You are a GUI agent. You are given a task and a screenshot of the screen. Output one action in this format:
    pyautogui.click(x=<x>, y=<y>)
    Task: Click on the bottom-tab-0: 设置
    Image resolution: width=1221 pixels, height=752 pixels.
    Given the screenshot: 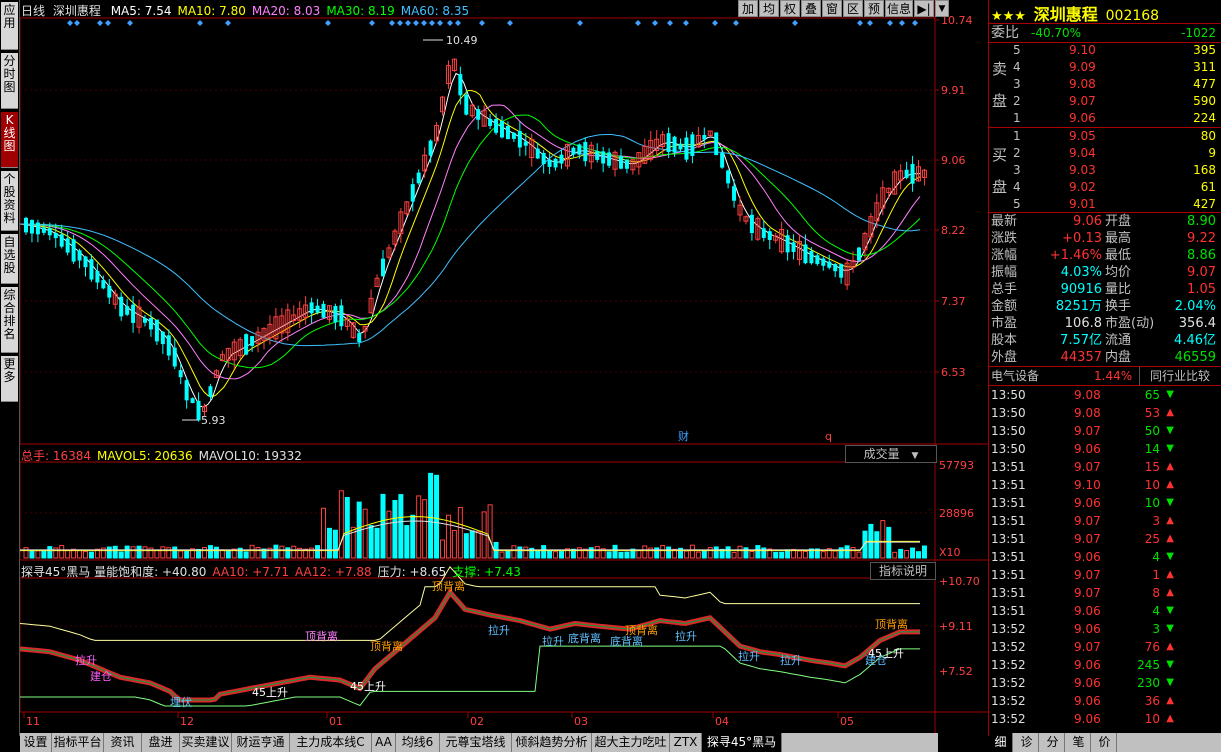 What is the action you would take?
    pyautogui.click(x=36, y=742)
    